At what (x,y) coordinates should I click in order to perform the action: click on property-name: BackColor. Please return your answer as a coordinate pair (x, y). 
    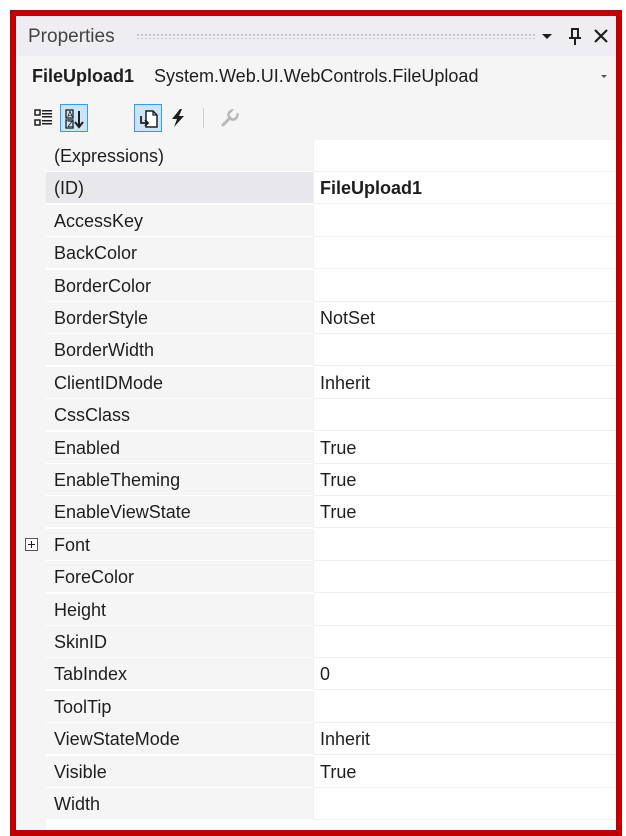
    Looking at the image, I should click on (96, 253).